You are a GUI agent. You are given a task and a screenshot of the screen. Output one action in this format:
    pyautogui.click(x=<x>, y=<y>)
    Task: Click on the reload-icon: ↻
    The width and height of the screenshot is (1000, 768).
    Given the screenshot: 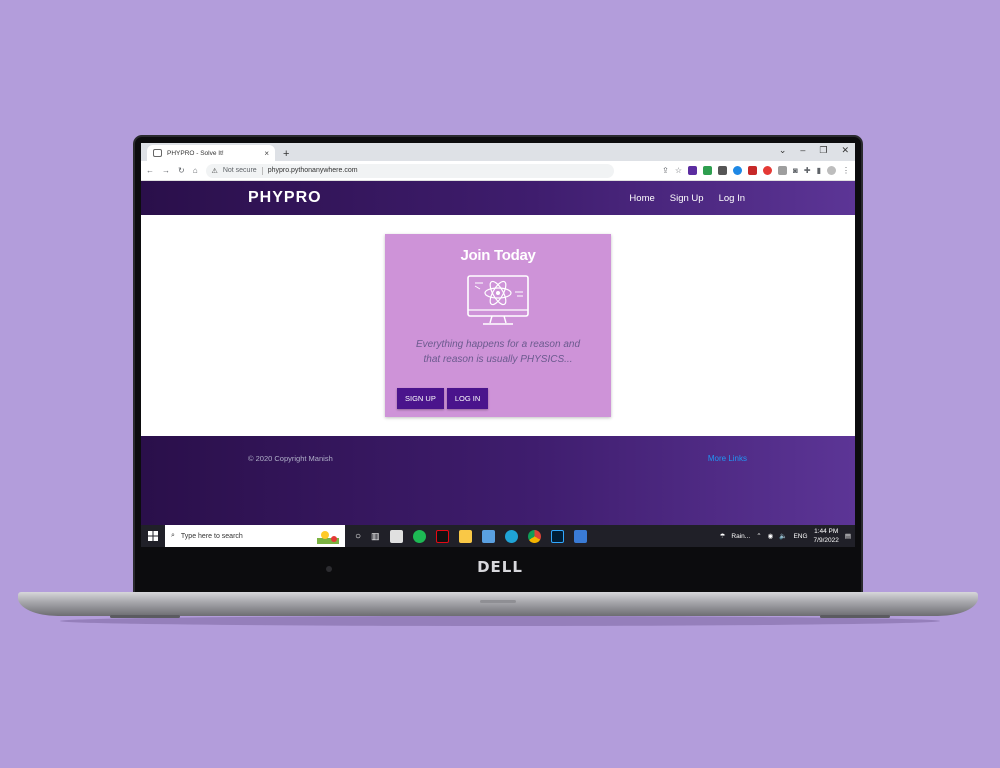 What is the action you would take?
    pyautogui.click(x=181, y=170)
    